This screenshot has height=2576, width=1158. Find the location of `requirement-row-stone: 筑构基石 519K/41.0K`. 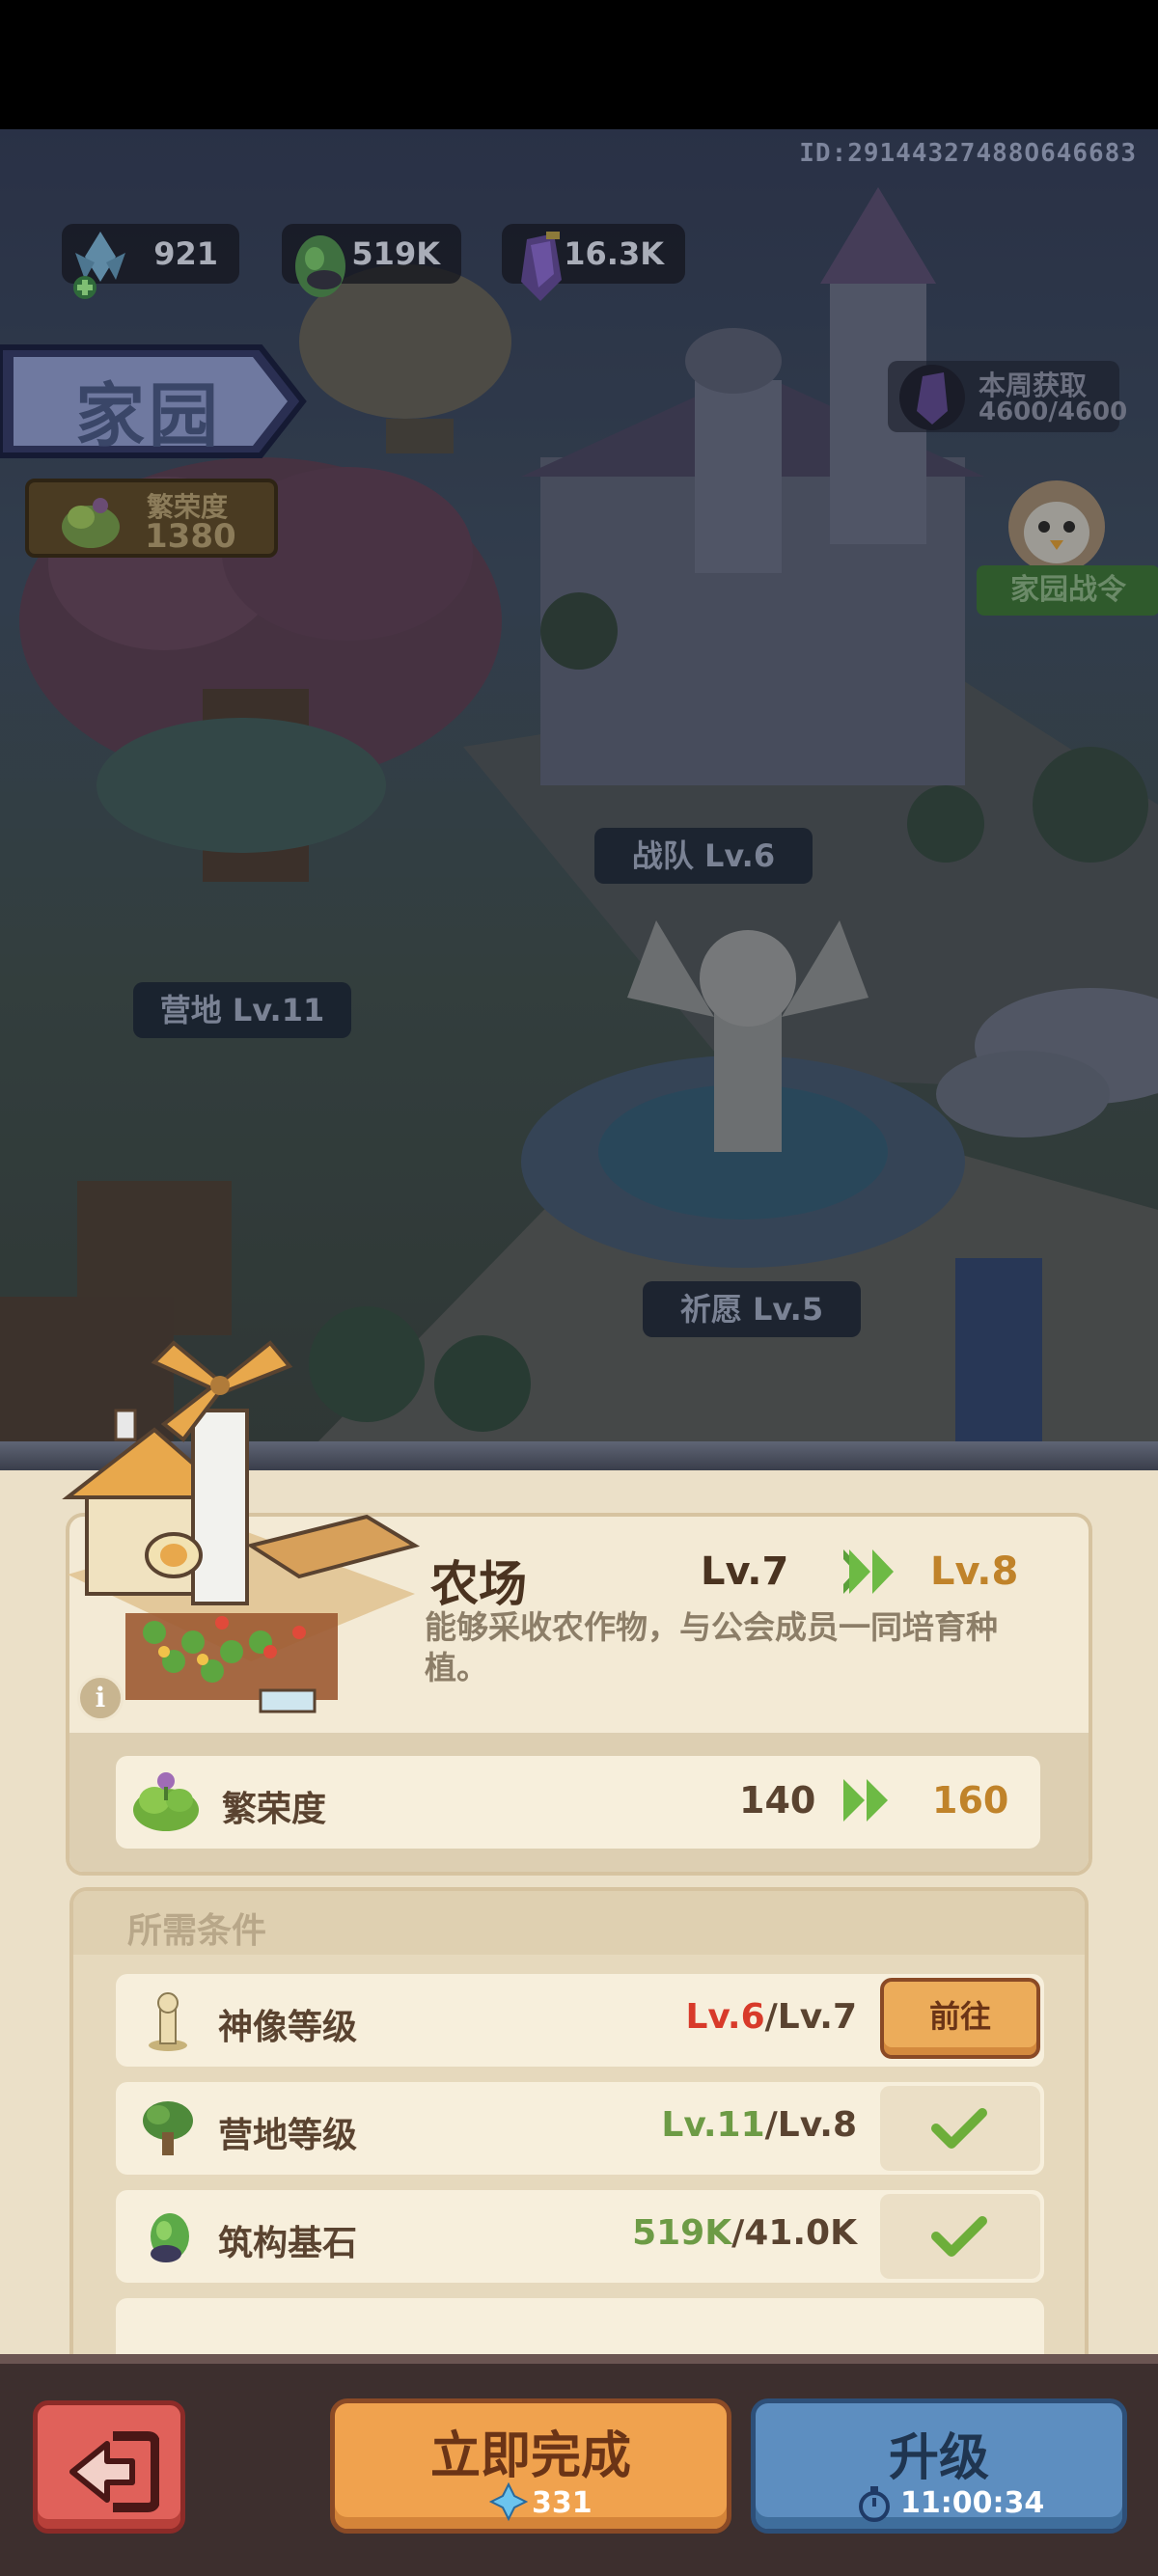

requirement-row-stone: 筑构基石 519K/41.0K is located at coordinates (580, 2236).